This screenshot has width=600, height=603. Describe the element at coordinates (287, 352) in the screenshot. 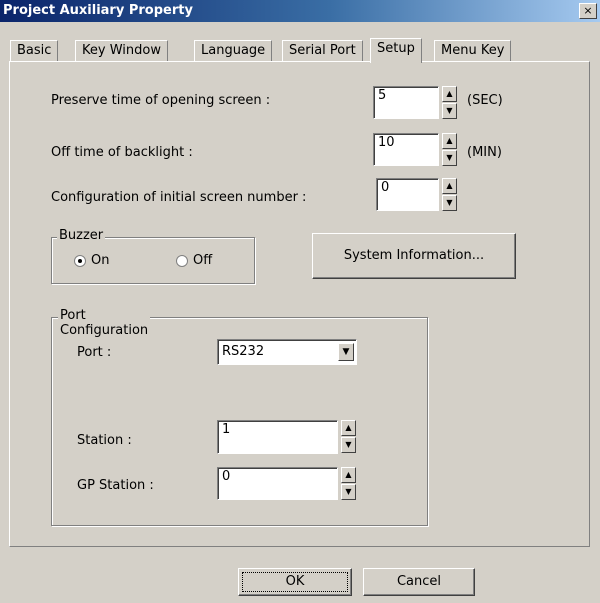

I see `port-select: RS232` at that location.